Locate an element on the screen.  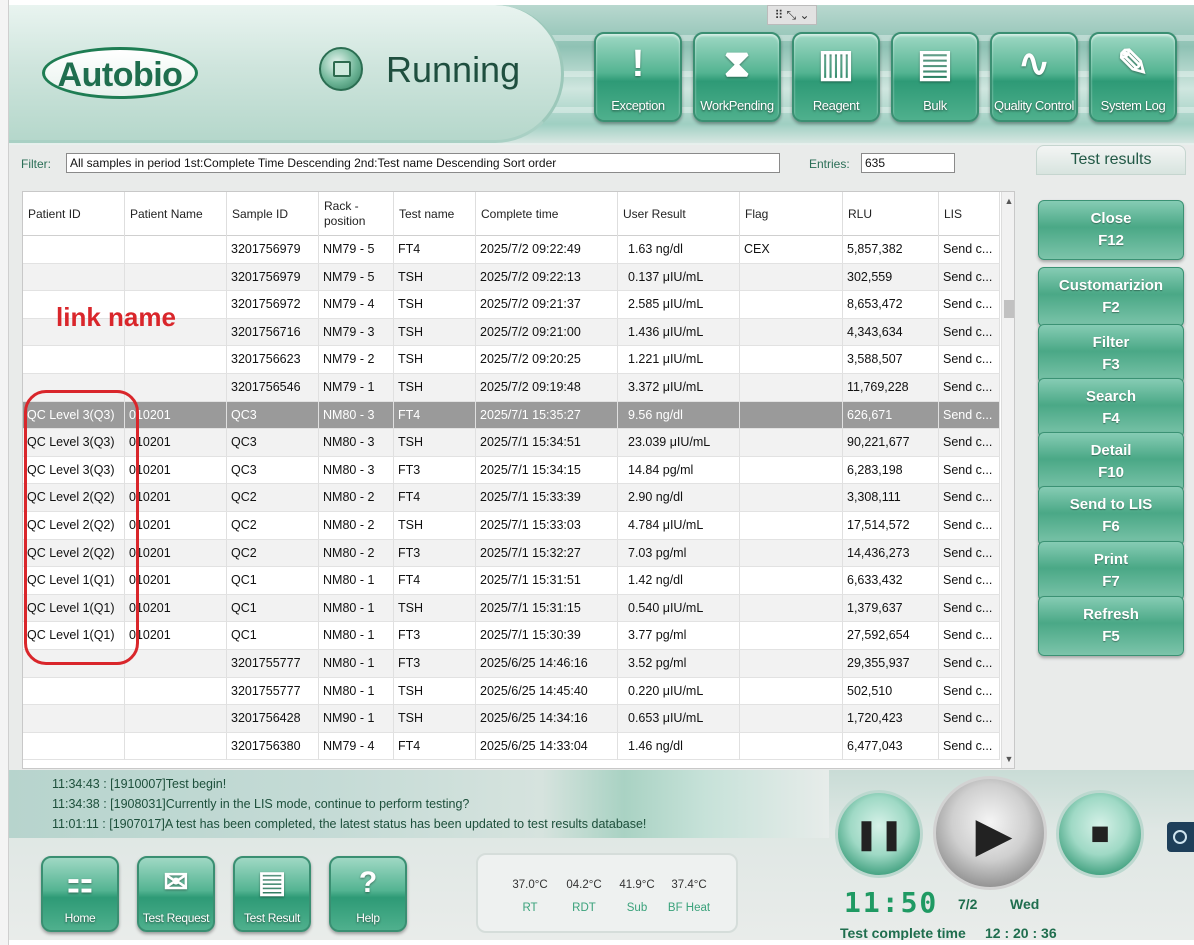
bottom-nav-home: ⚏ Home is located at coordinates (80, 894).